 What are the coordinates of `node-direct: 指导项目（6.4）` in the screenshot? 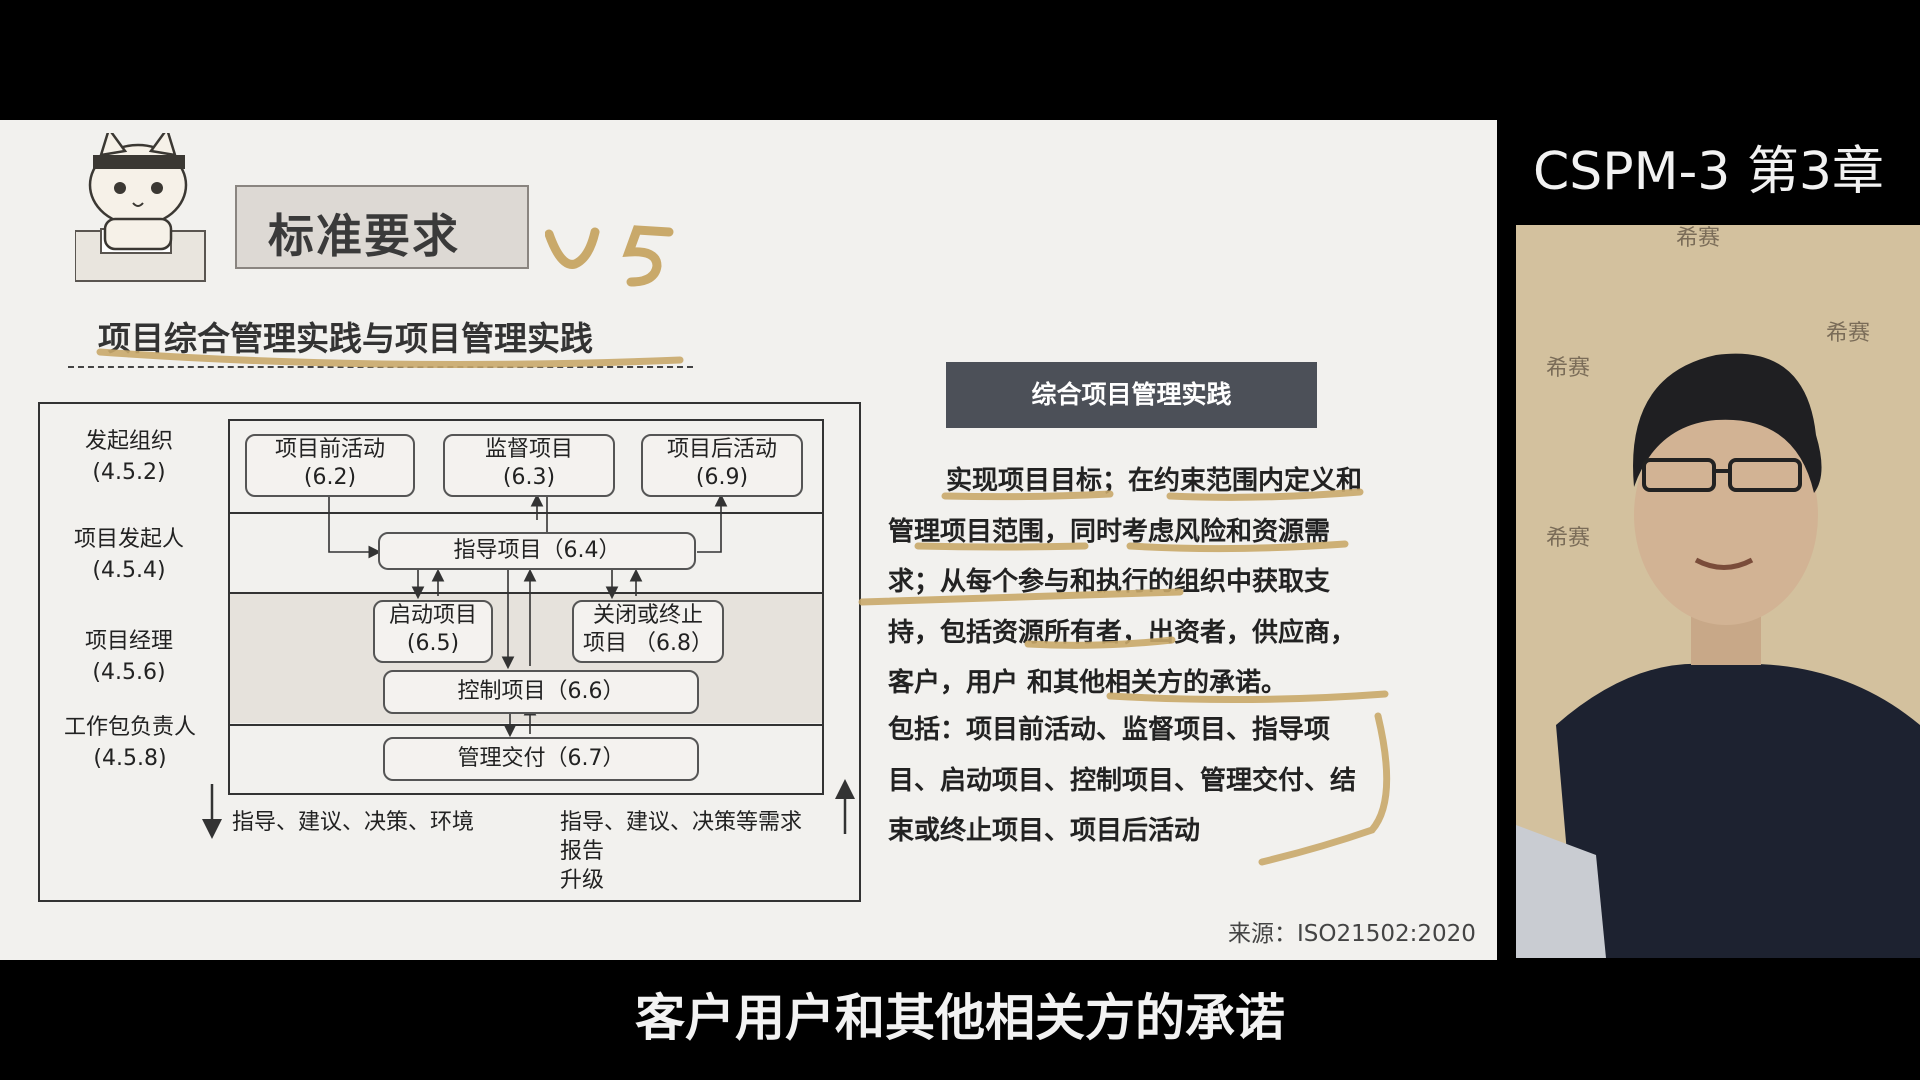 It's located at (537, 551).